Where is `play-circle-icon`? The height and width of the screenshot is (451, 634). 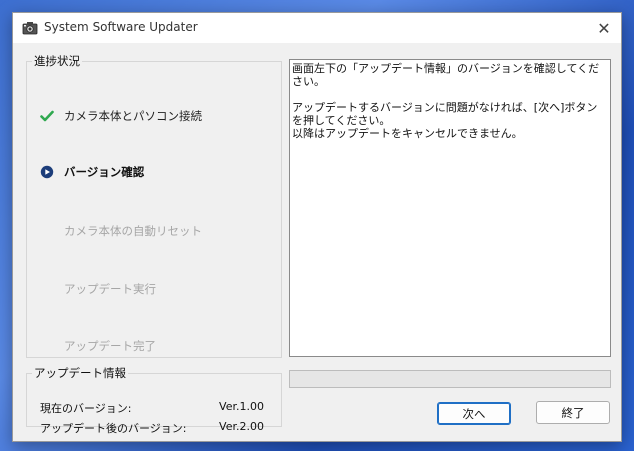
play-circle-icon is located at coordinates (47, 172).